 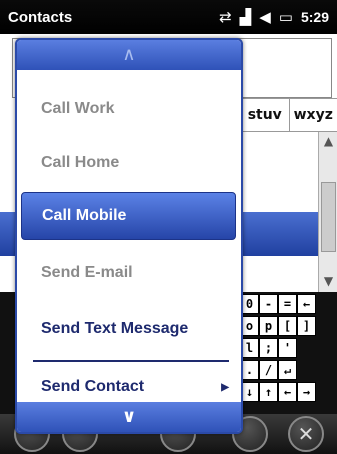 What do you see at coordinates (287, 348) in the screenshot?
I see `key: '` at bounding box center [287, 348].